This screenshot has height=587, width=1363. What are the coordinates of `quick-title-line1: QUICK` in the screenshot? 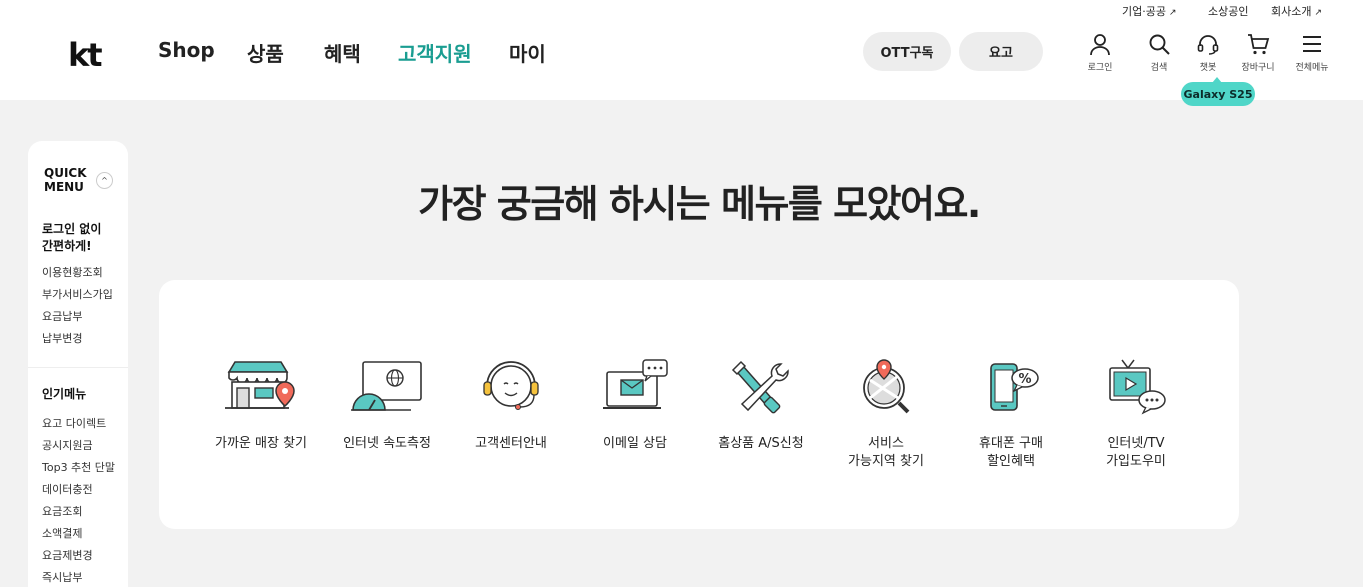 It's located at (65, 173).